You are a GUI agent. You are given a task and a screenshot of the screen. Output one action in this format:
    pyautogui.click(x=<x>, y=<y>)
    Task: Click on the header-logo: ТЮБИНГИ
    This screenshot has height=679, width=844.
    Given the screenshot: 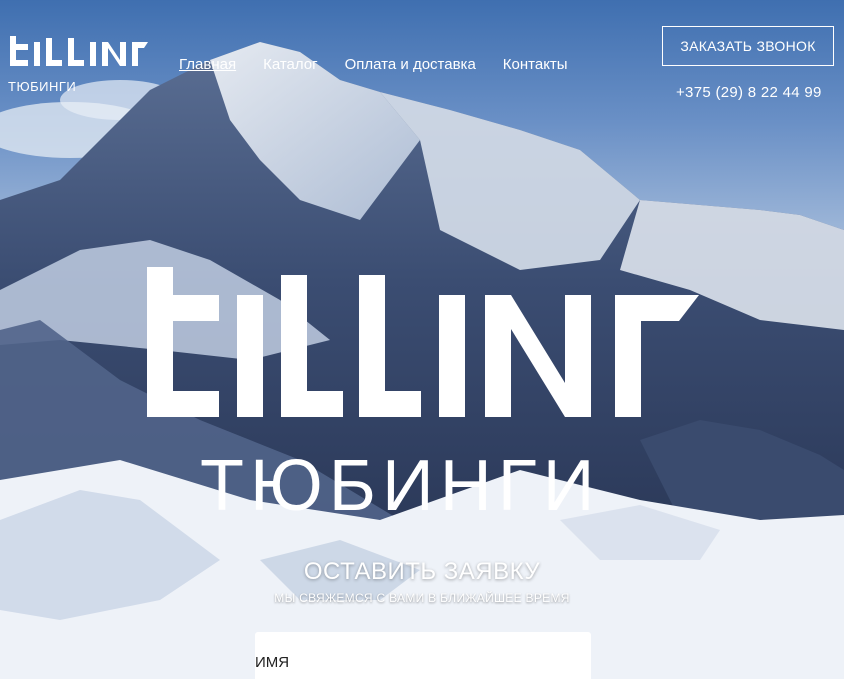 What is the action you would take?
    pyautogui.click(x=78, y=64)
    